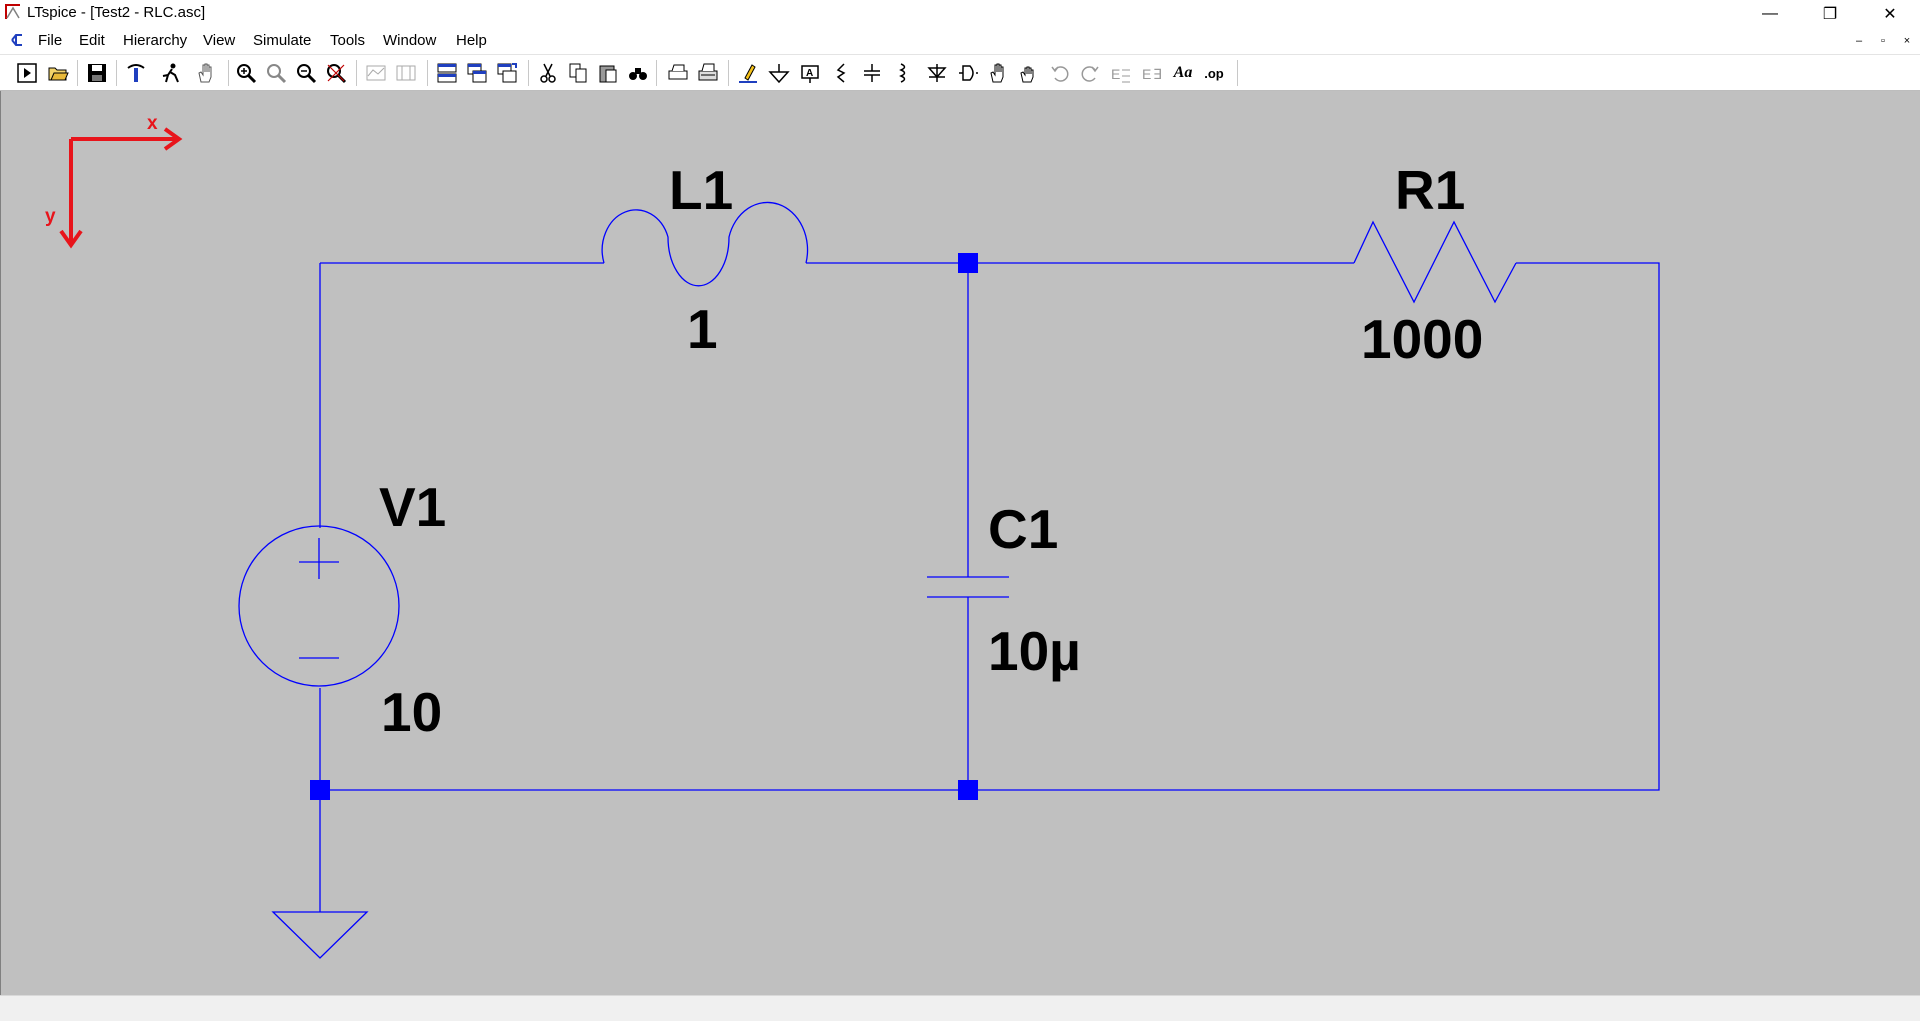 This screenshot has height=1021, width=1920. I want to click on menu-file: File, so click(50, 40).